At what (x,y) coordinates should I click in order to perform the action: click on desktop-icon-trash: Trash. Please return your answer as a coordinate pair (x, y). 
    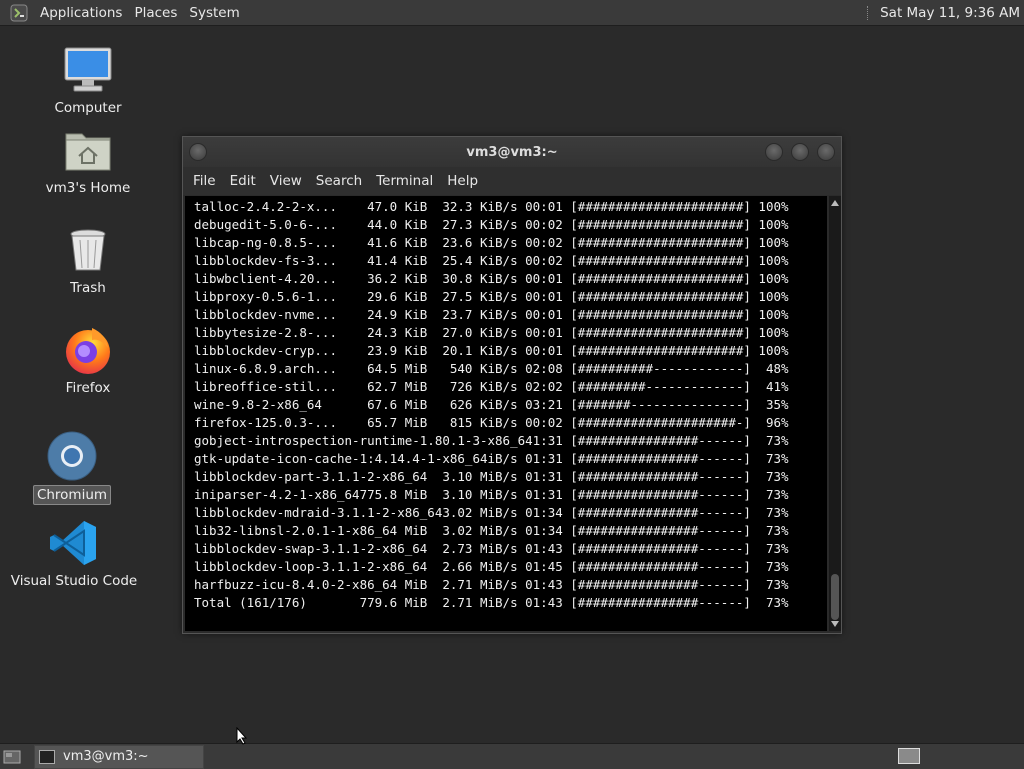
    Looking at the image, I should click on (88, 260).